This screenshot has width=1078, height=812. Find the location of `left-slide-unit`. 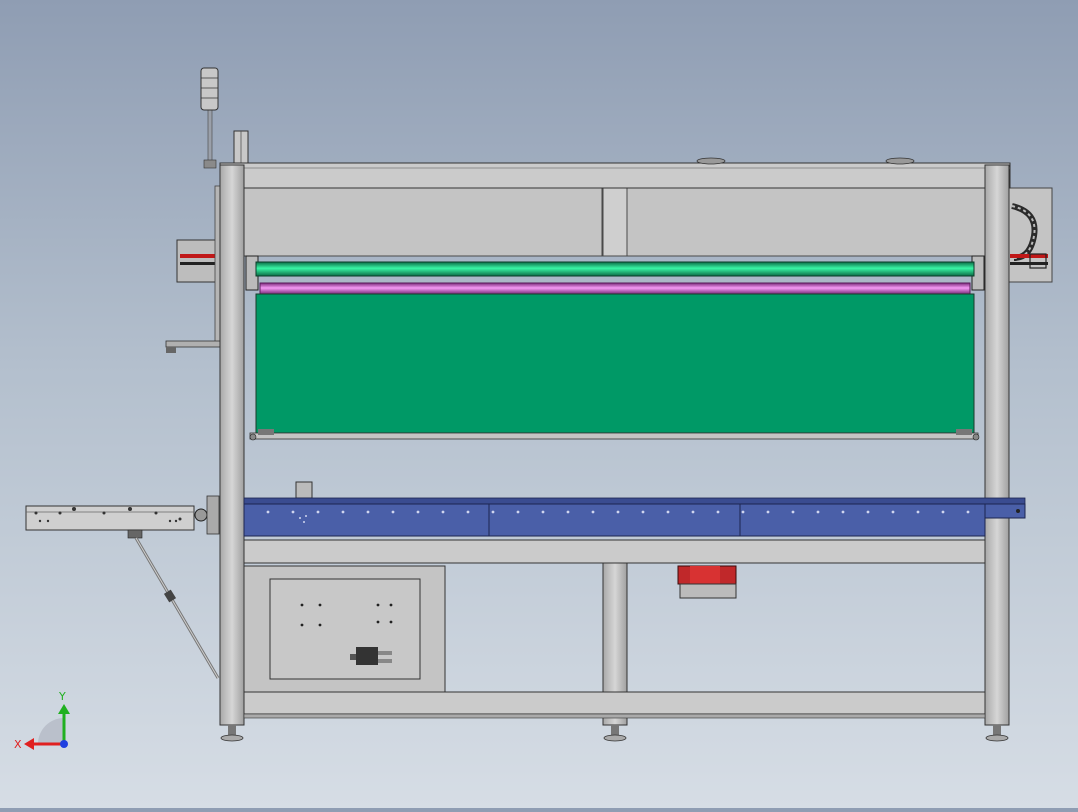

left-slide-unit is located at coordinates (194, 269).